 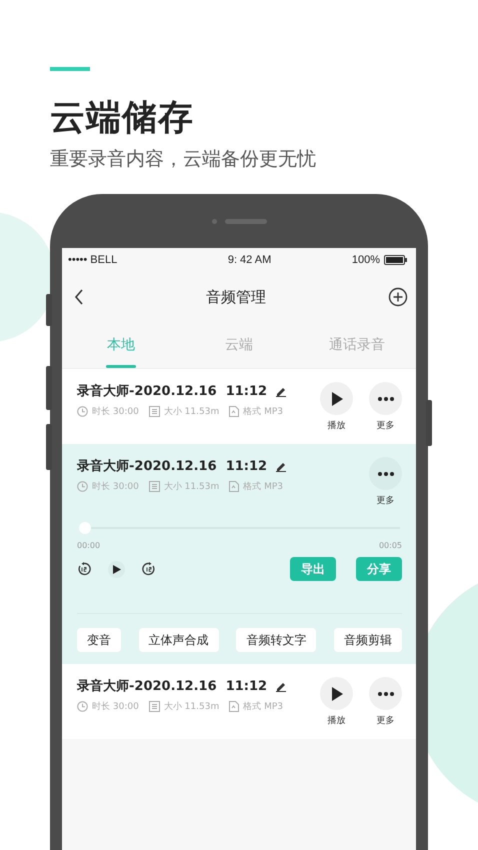 What do you see at coordinates (99, 640) in the screenshot?
I see `tool-button: 变音` at bounding box center [99, 640].